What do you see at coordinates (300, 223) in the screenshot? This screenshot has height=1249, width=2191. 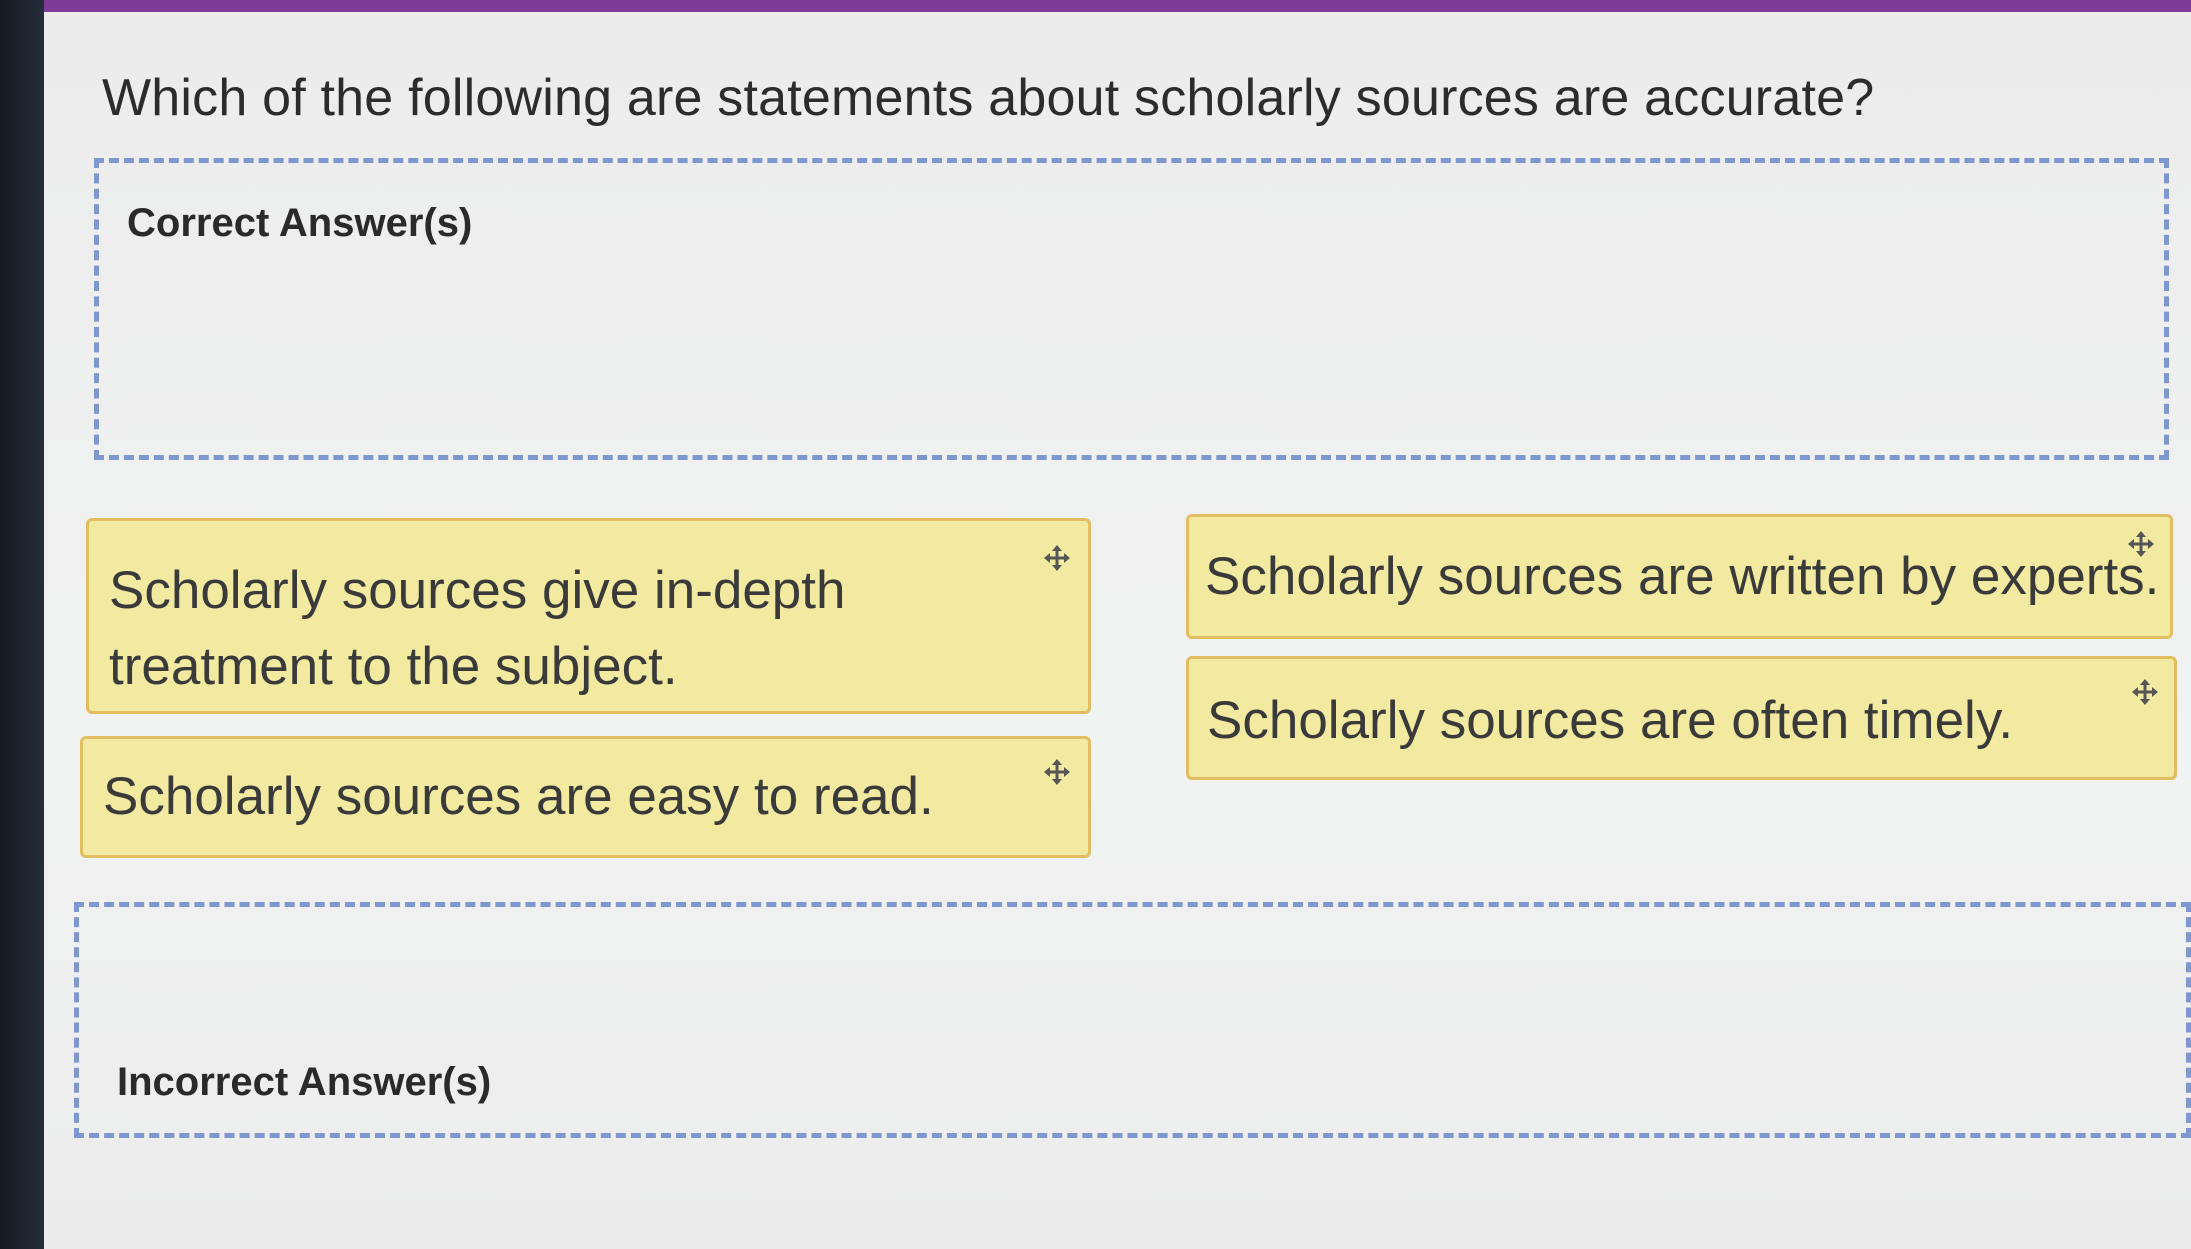 I see `correct-answers-label: Correct Answer(s)` at bounding box center [300, 223].